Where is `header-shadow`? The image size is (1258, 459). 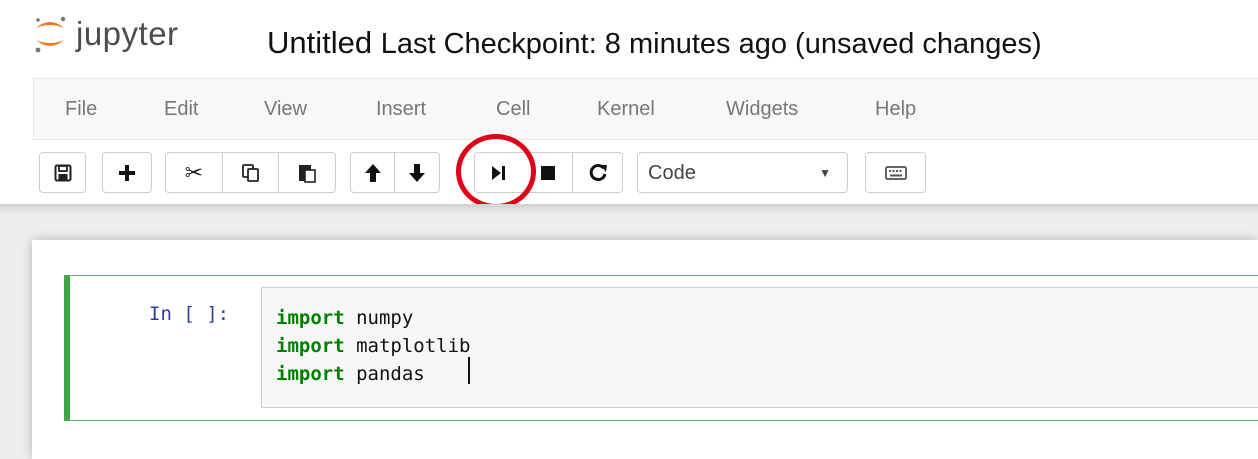 header-shadow is located at coordinates (629, 209).